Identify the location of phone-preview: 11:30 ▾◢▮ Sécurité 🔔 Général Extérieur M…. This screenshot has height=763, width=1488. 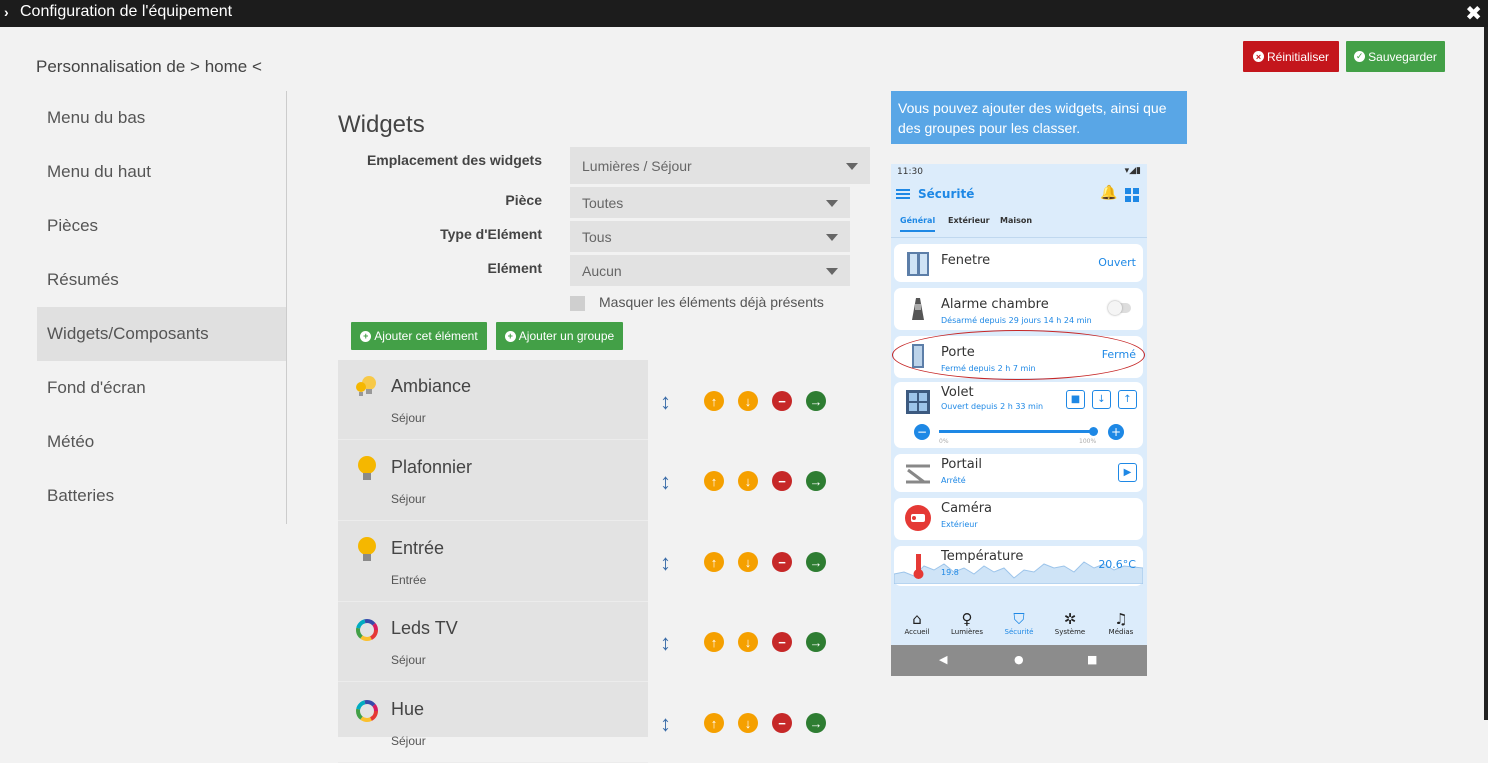
(1019, 420).